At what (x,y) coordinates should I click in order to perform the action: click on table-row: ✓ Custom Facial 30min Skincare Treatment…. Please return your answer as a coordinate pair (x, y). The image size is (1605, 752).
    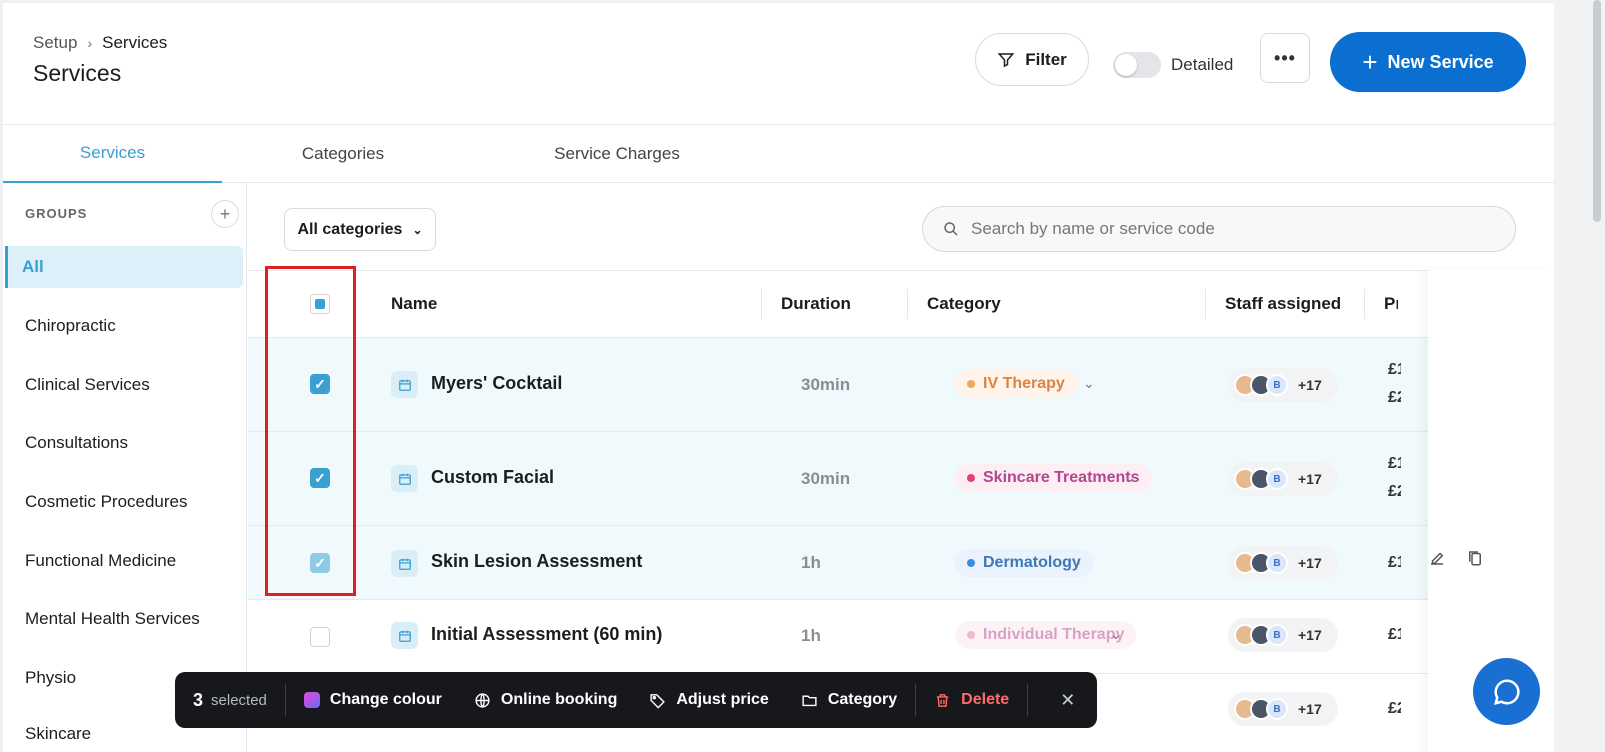
    Looking at the image, I should click on (898, 479).